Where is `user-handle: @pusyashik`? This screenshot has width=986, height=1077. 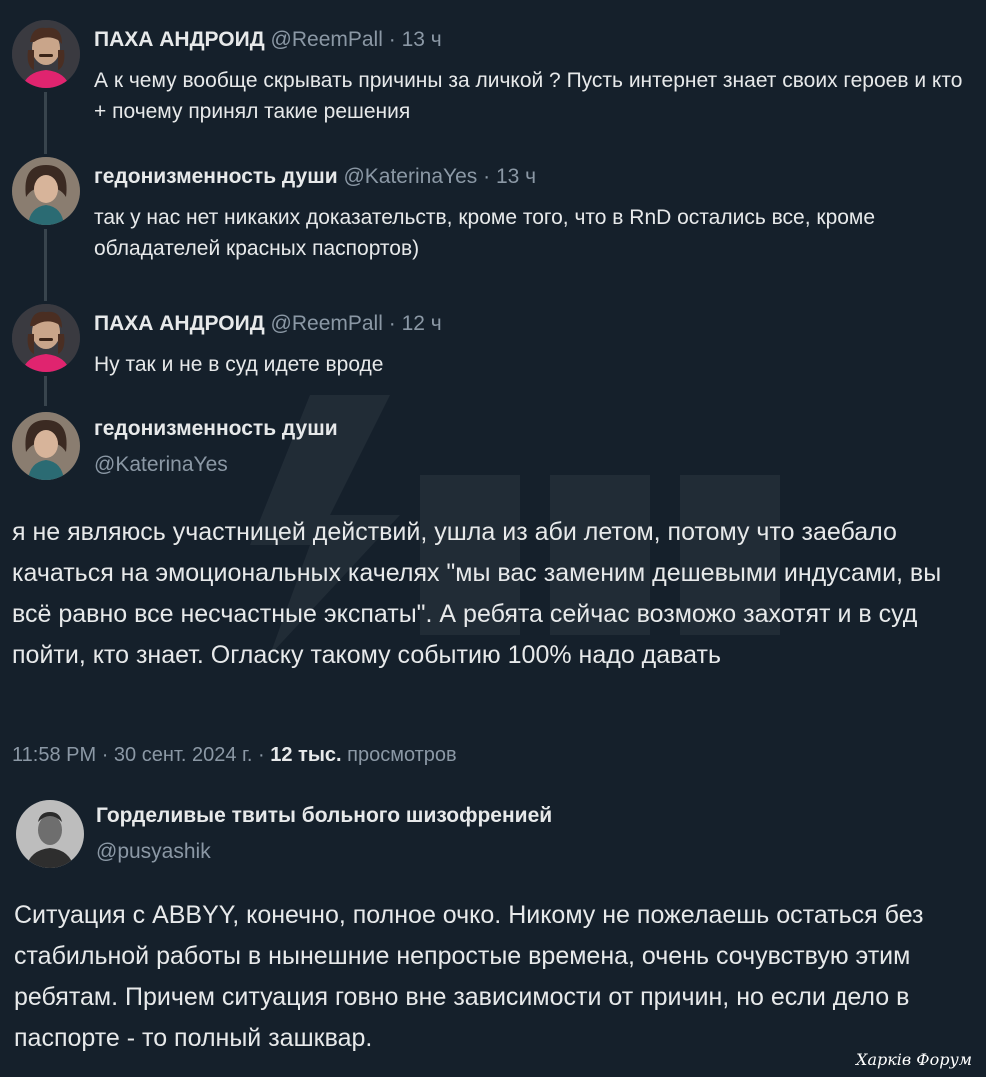 user-handle: @pusyashik is located at coordinates (153, 852).